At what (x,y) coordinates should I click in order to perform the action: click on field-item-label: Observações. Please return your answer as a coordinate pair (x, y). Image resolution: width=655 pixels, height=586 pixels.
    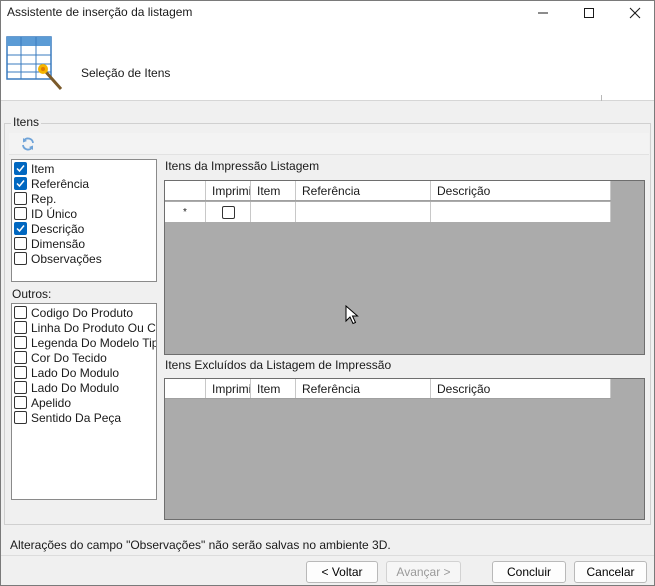
    Looking at the image, I should click on (66, 258).